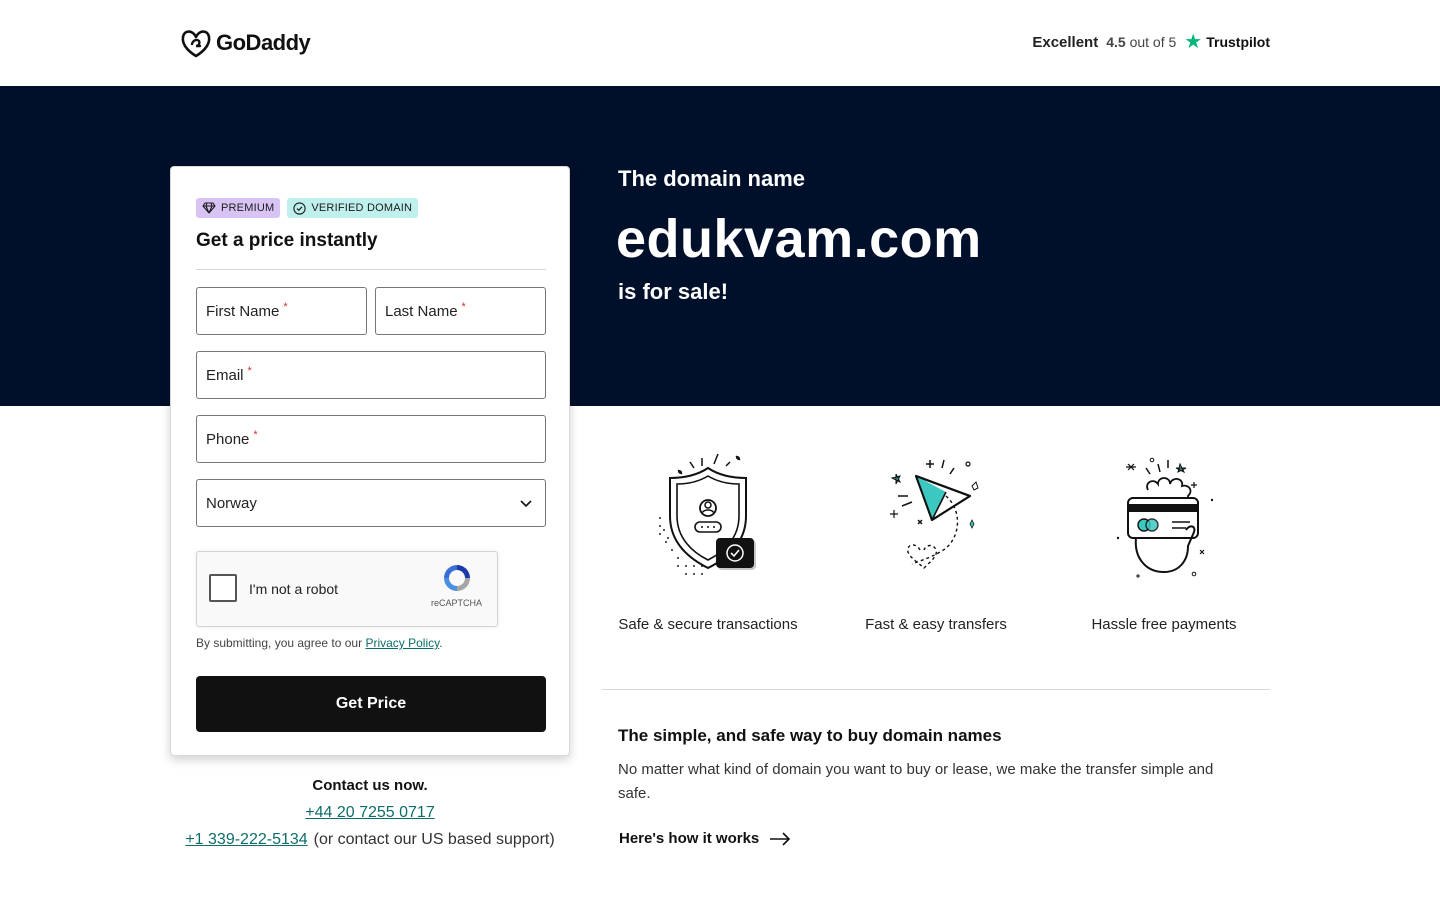 This screenshot has width=1440, height=900. I want to click on trust-brand: Trustpilot, so click(1238, 42).